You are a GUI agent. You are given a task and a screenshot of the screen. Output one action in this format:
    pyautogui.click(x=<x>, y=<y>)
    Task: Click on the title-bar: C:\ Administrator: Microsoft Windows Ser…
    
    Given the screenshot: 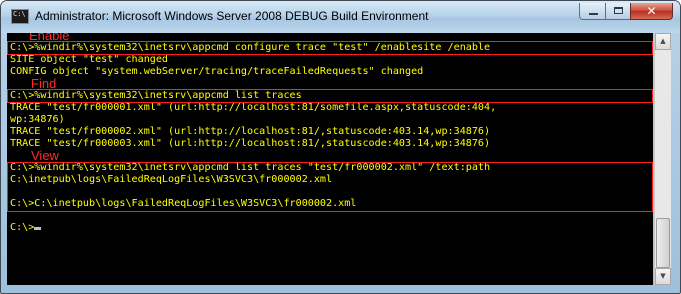 What is the action you would take?
    pyautogui.click(x=340, y=17)
    